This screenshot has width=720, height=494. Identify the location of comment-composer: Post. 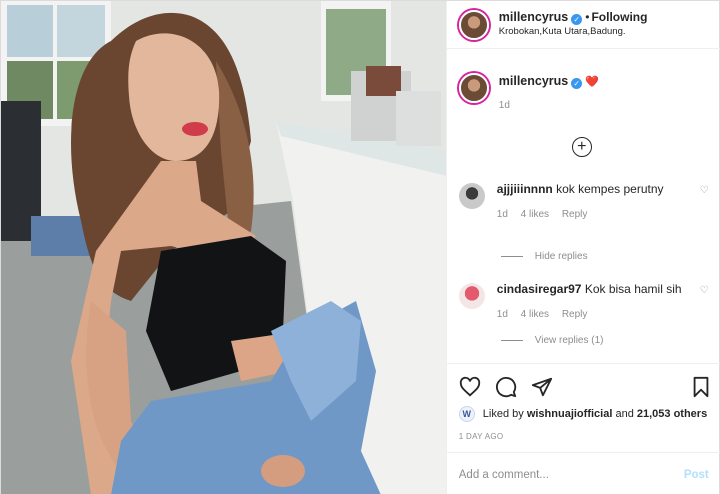
(583, 473).